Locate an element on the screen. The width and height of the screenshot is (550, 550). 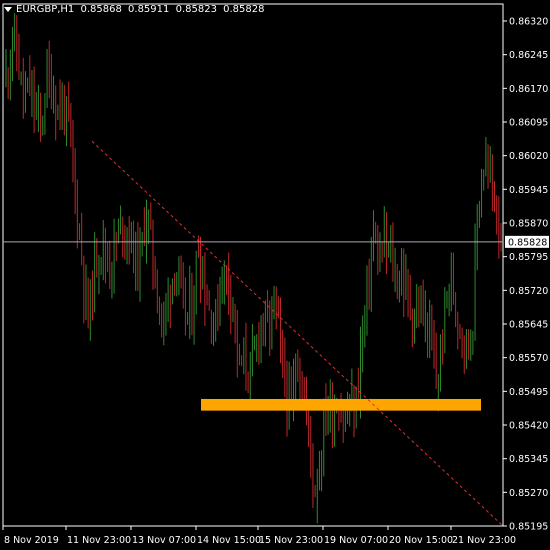
open-price: 0.85868 is located at coordinates (101, 9).